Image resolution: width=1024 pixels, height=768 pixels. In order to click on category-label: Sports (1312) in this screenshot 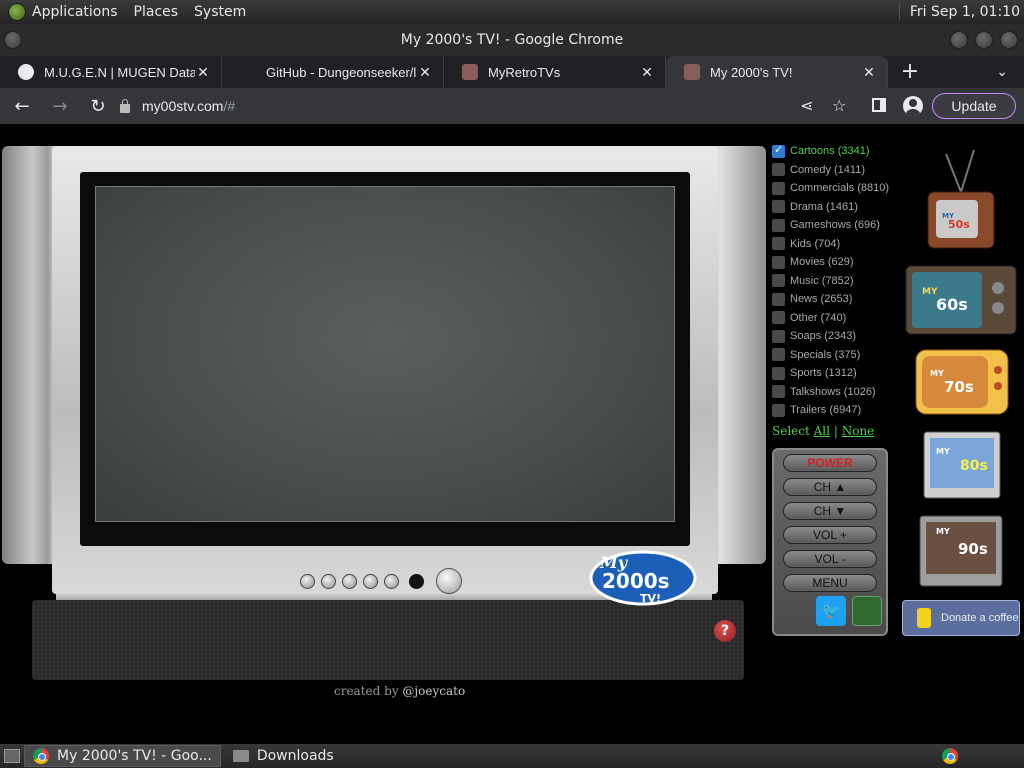, I will do `click(823, 373)`.